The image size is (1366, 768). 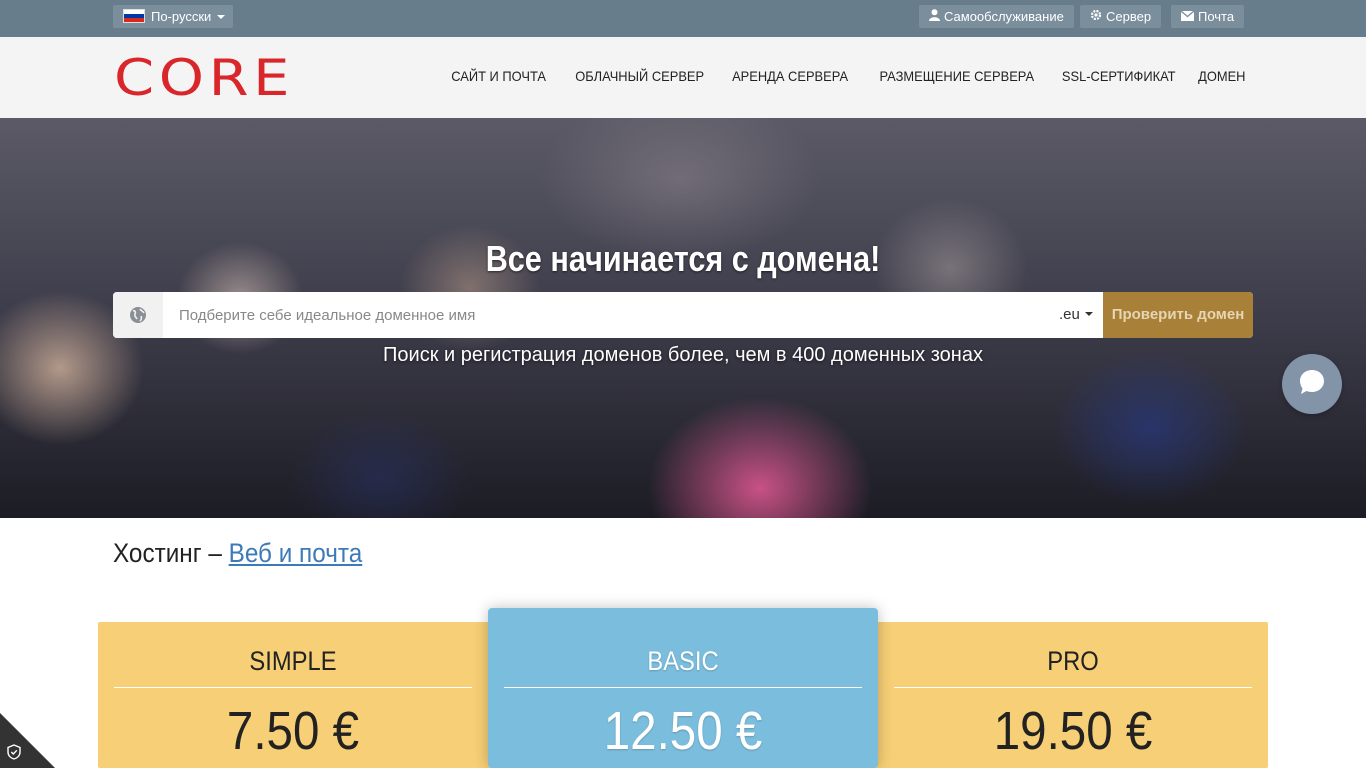 I want to click on hero-title: Все начинается с домена!, so click(x=683, y=258).